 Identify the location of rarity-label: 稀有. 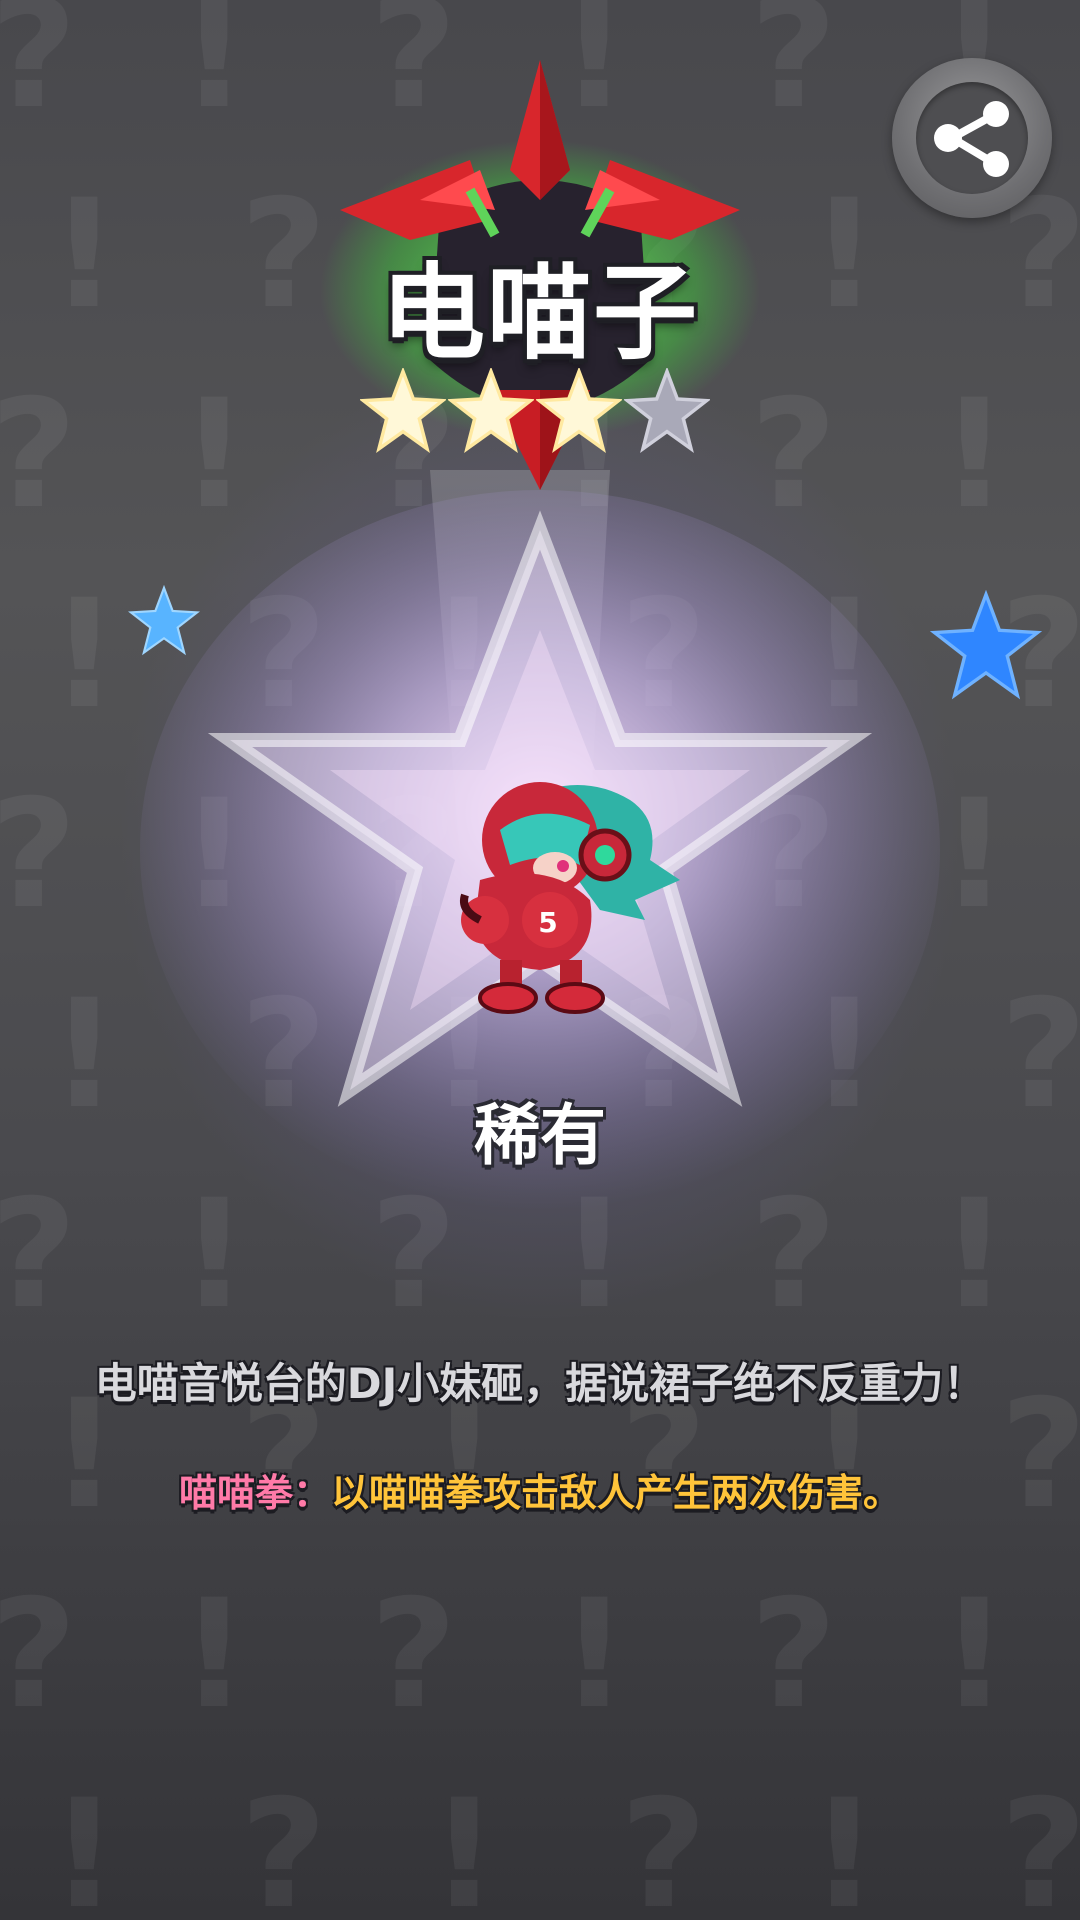
(540, 1135).